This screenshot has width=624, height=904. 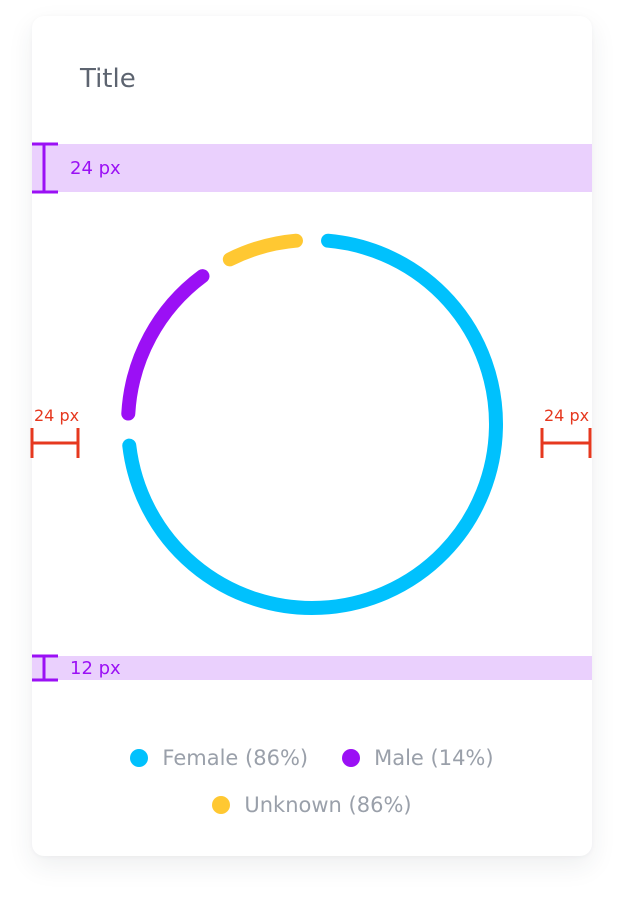 I want to click on legend-dot-female, so click(x=139, y=758).